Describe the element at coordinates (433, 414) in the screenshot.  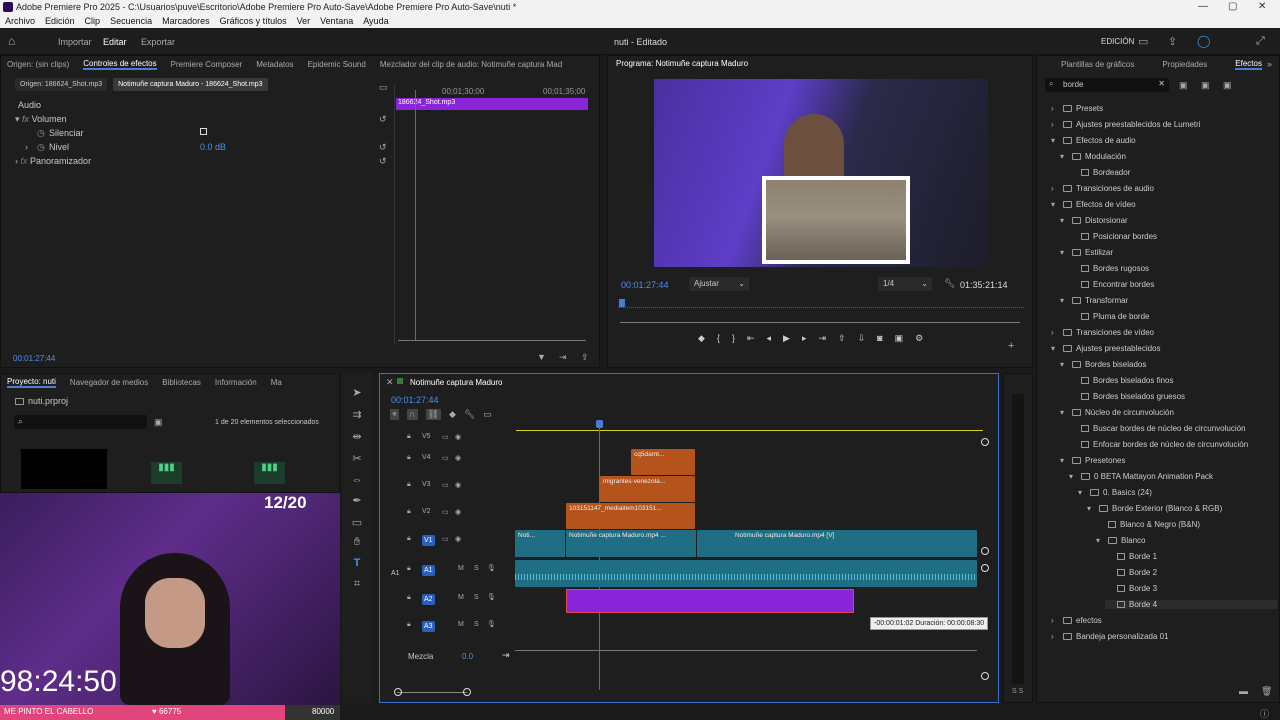
I see `linked-selection-icon: ⛓` at that location.